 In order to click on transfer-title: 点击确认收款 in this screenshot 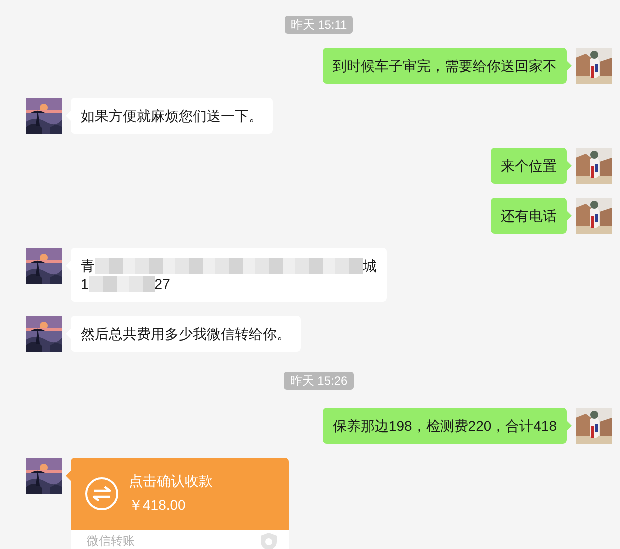, I will do `click(171, 482)`.